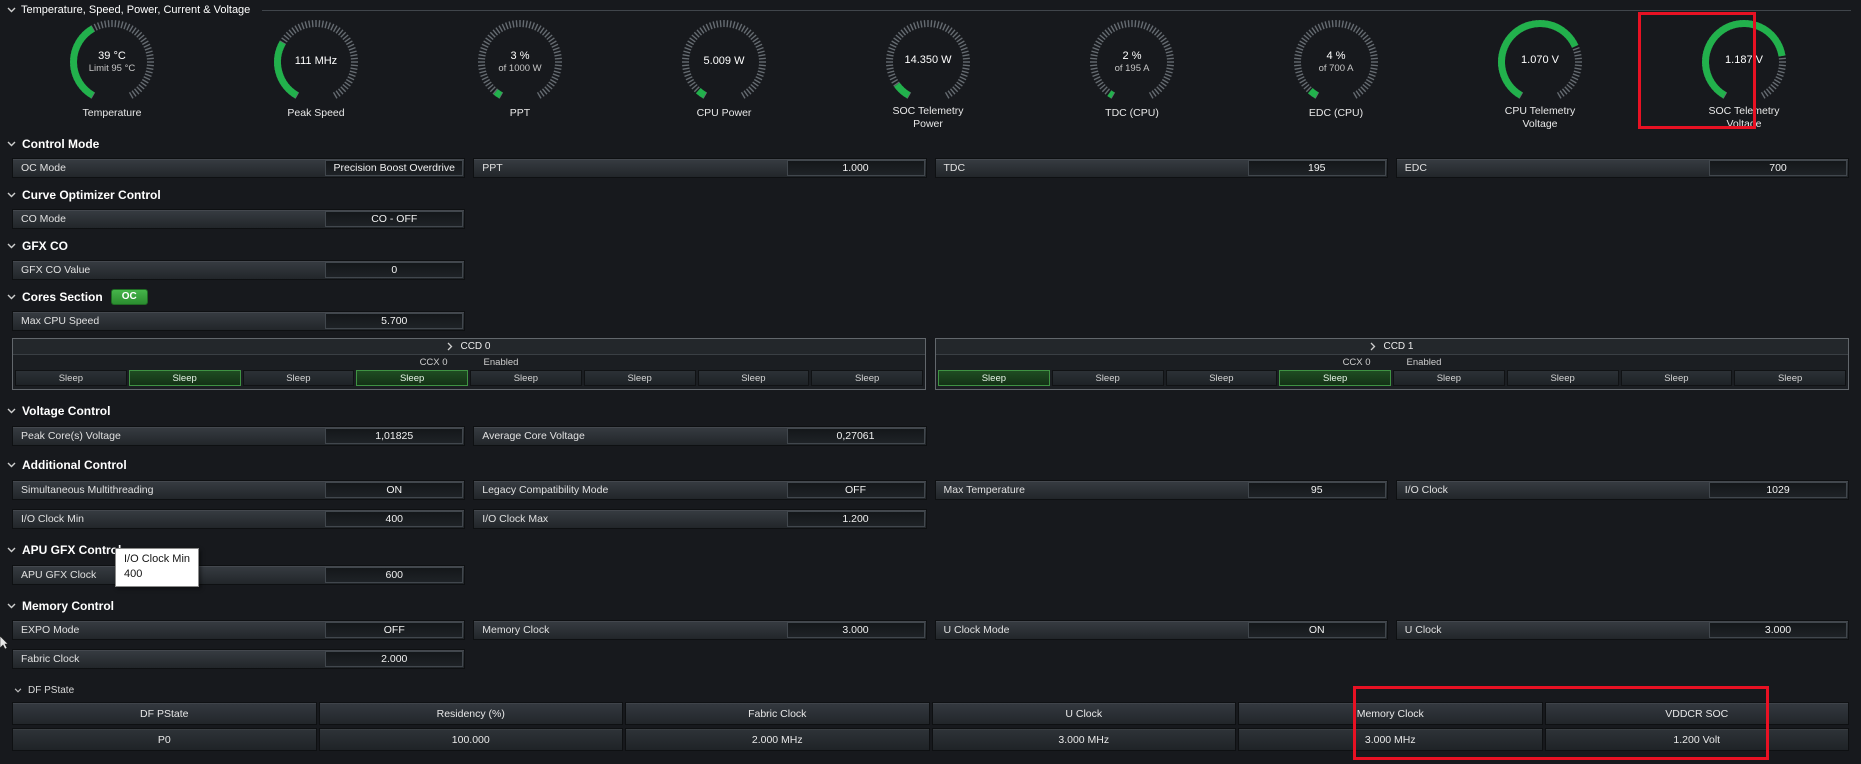  What do you see at coordinates (394, 436) in the screenshot?
I see `field-value: 1,01825` at bounding box center [394, 436].